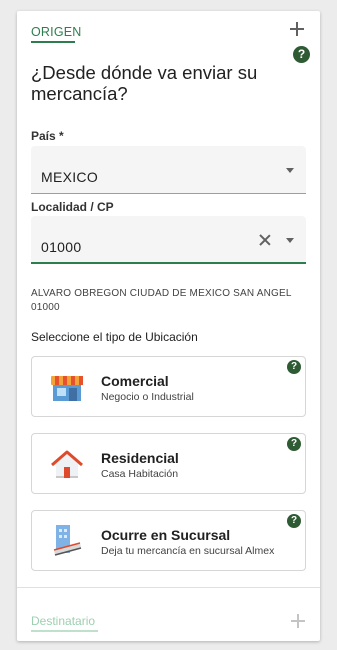  What do you see at coordinates (298, 621) in the screenshot?
I see `expand-destination-plus-icon` at bounding box center [298, 621].